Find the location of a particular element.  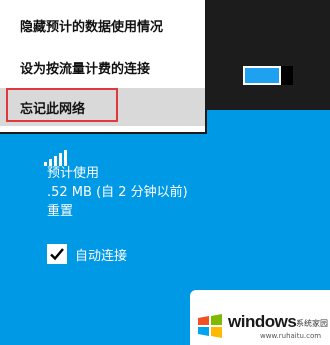

usage-info: 预计使用 .52 MB (自 2 分钟以前) 重置 is located at coordinates (117, 192).